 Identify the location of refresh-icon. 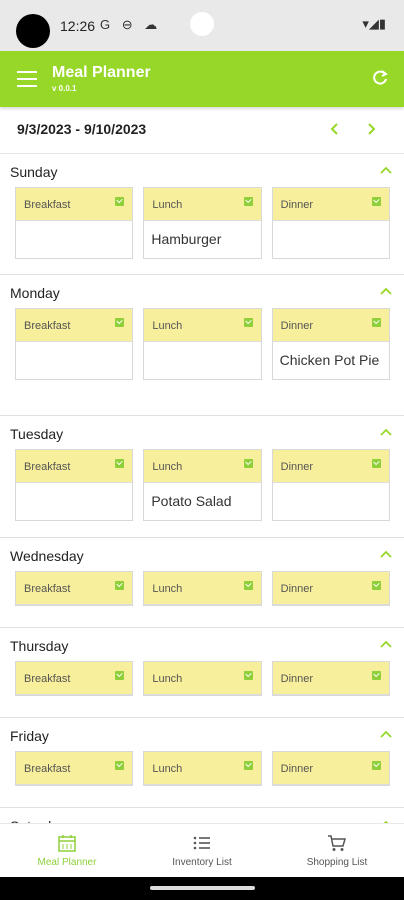
(380, 78).